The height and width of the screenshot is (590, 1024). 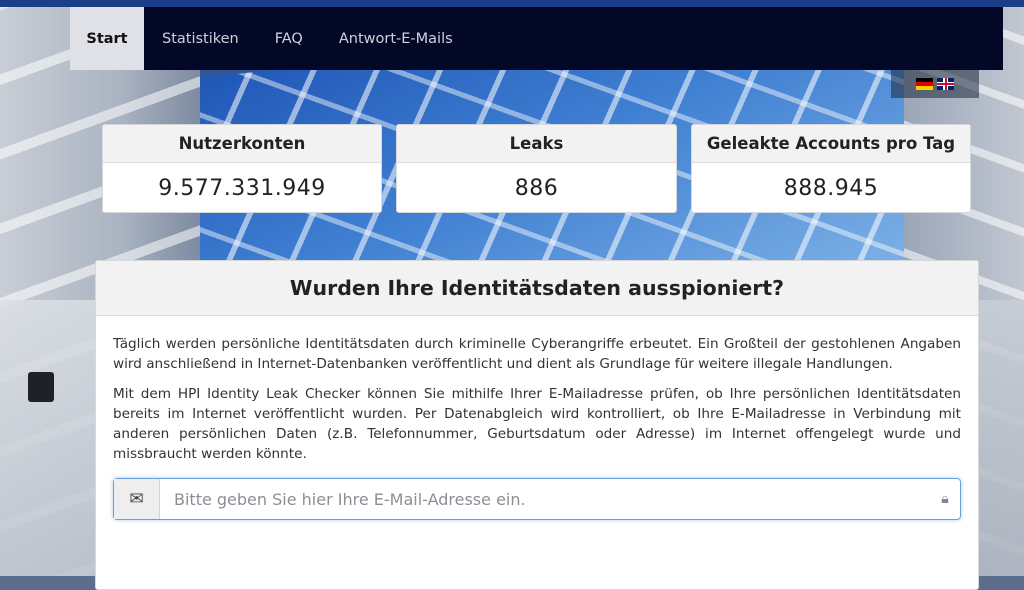 What do you see at coordinates (945, 84) in the screenshot?
I see `uk-flag-icon` at bounding box center [945, 84].